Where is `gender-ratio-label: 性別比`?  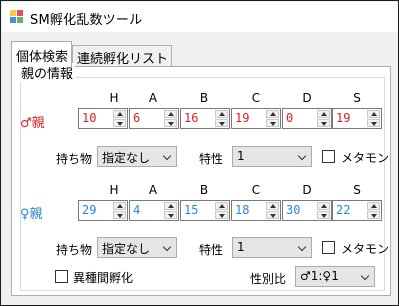 gender-ratio-label: 性別比 is located at coordinates (268, 279).